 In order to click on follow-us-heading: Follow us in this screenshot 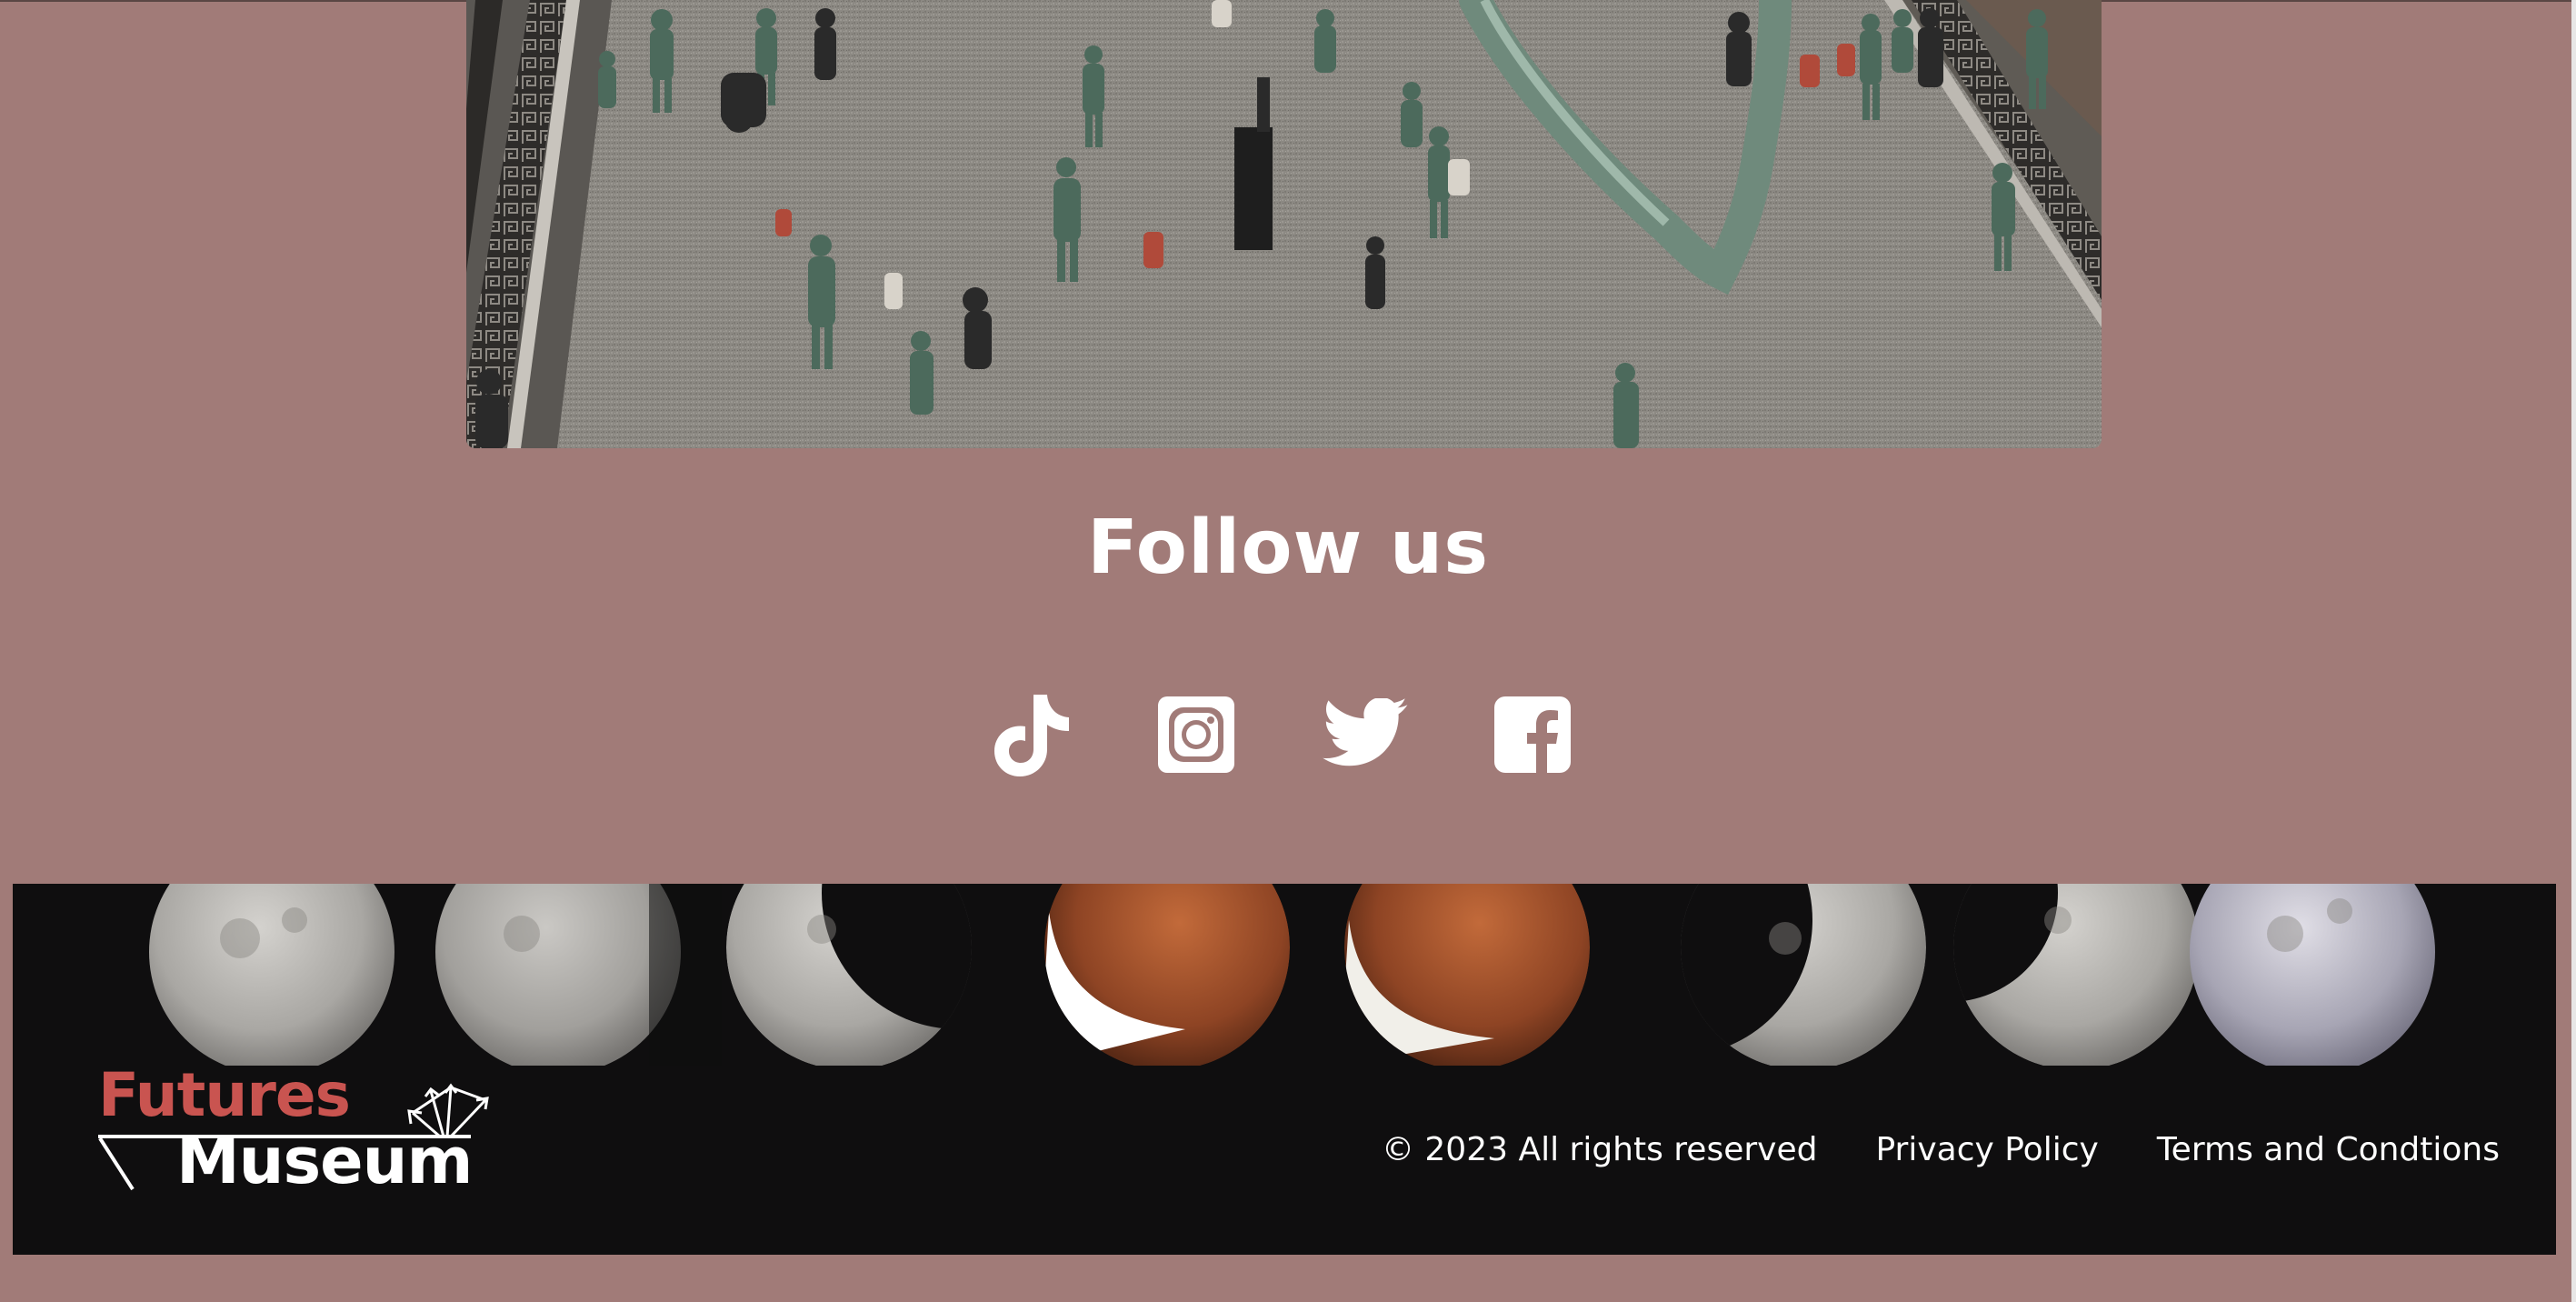, I will do `click(1288, 548)`.